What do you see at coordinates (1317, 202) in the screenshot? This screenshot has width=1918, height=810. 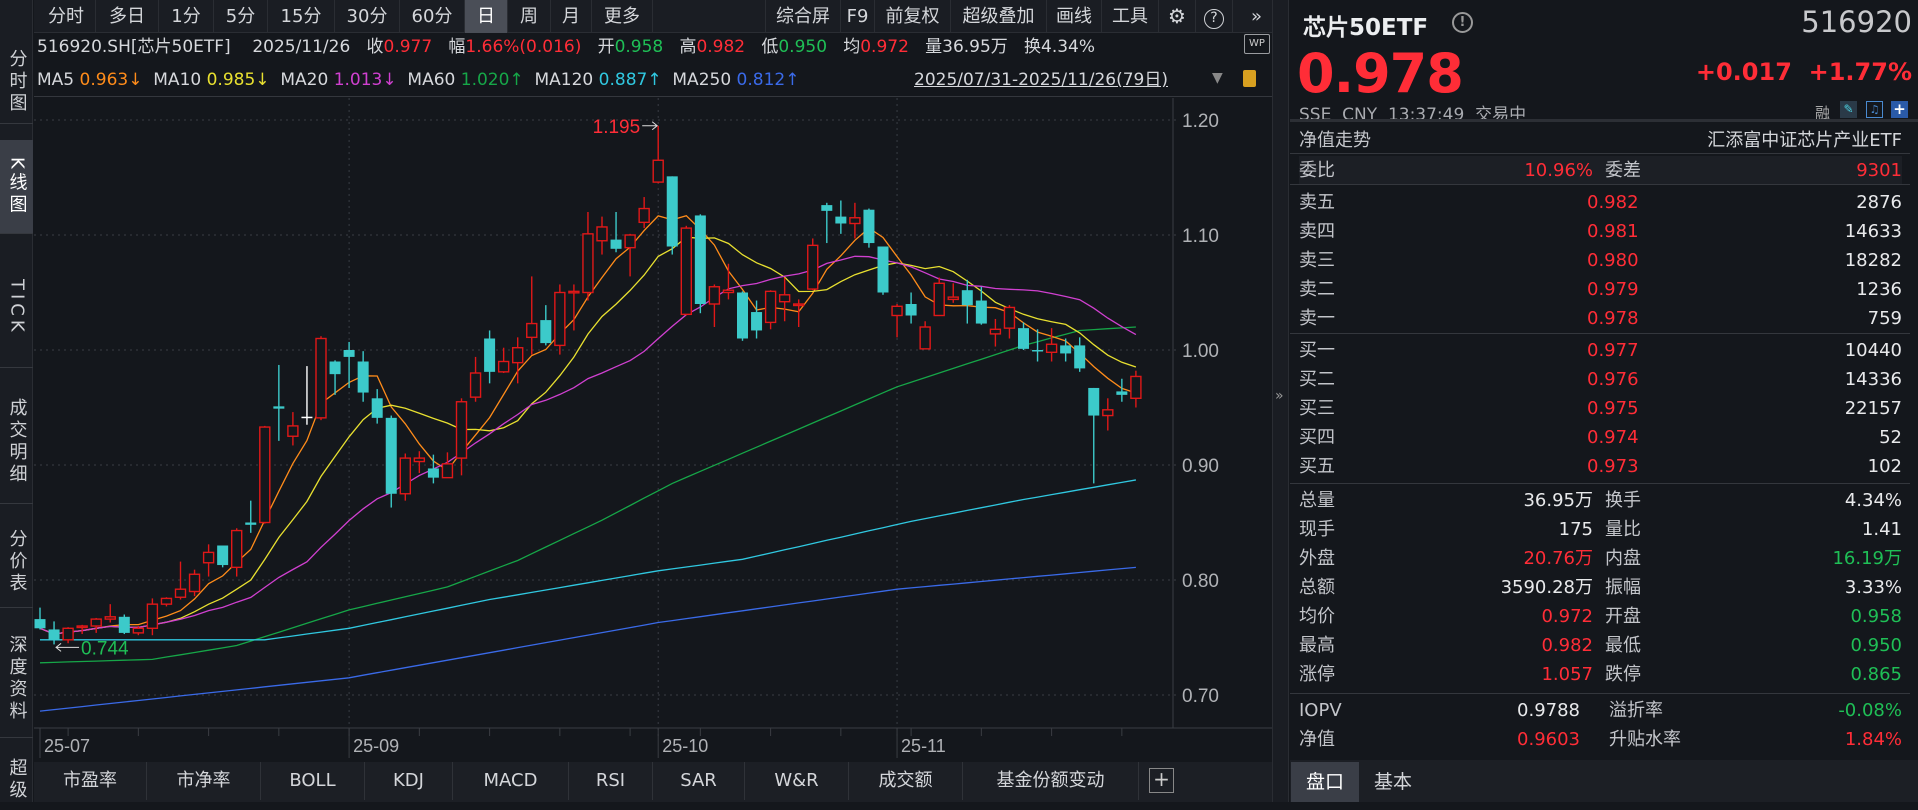 I see `level-label: 卖五` at bounding box center [1317, 202].